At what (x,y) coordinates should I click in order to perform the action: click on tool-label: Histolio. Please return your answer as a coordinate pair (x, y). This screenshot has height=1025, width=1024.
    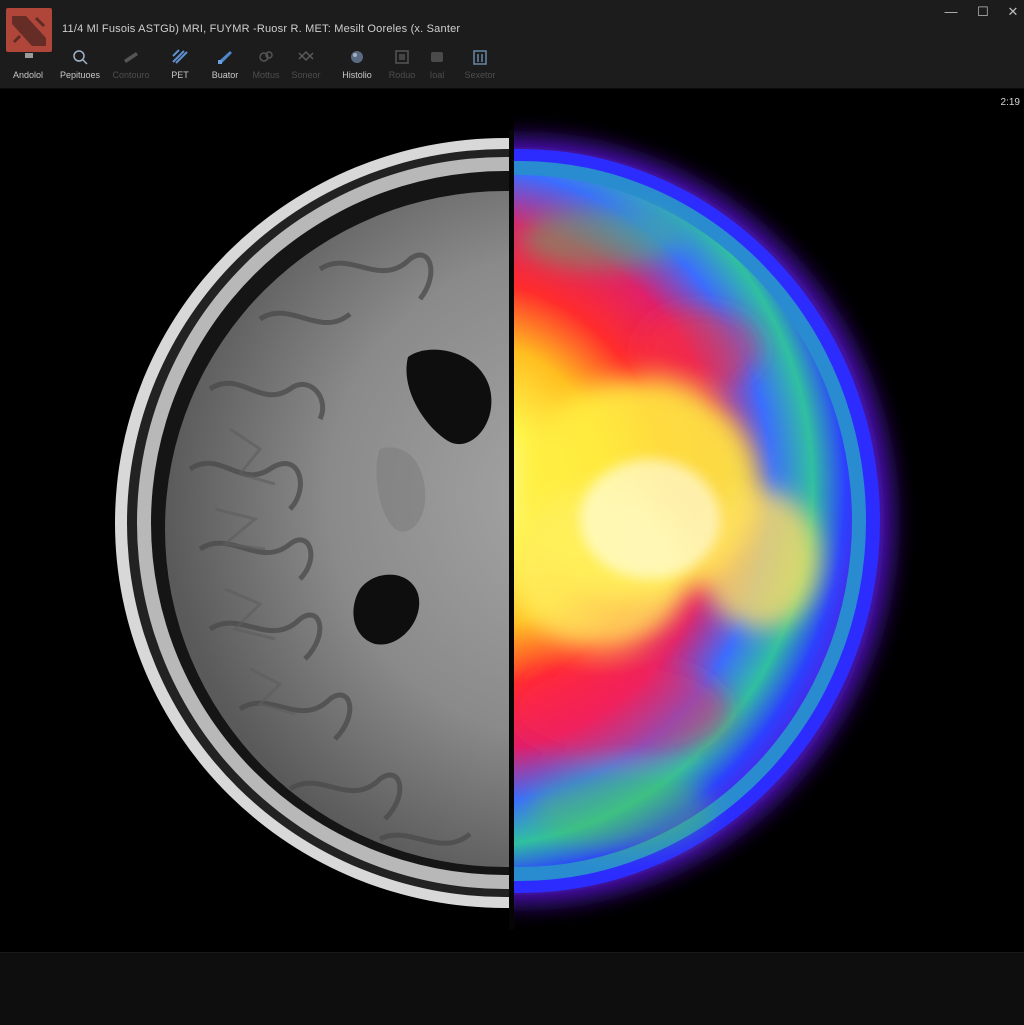
    Looking at the image, I should click on (357, 75).